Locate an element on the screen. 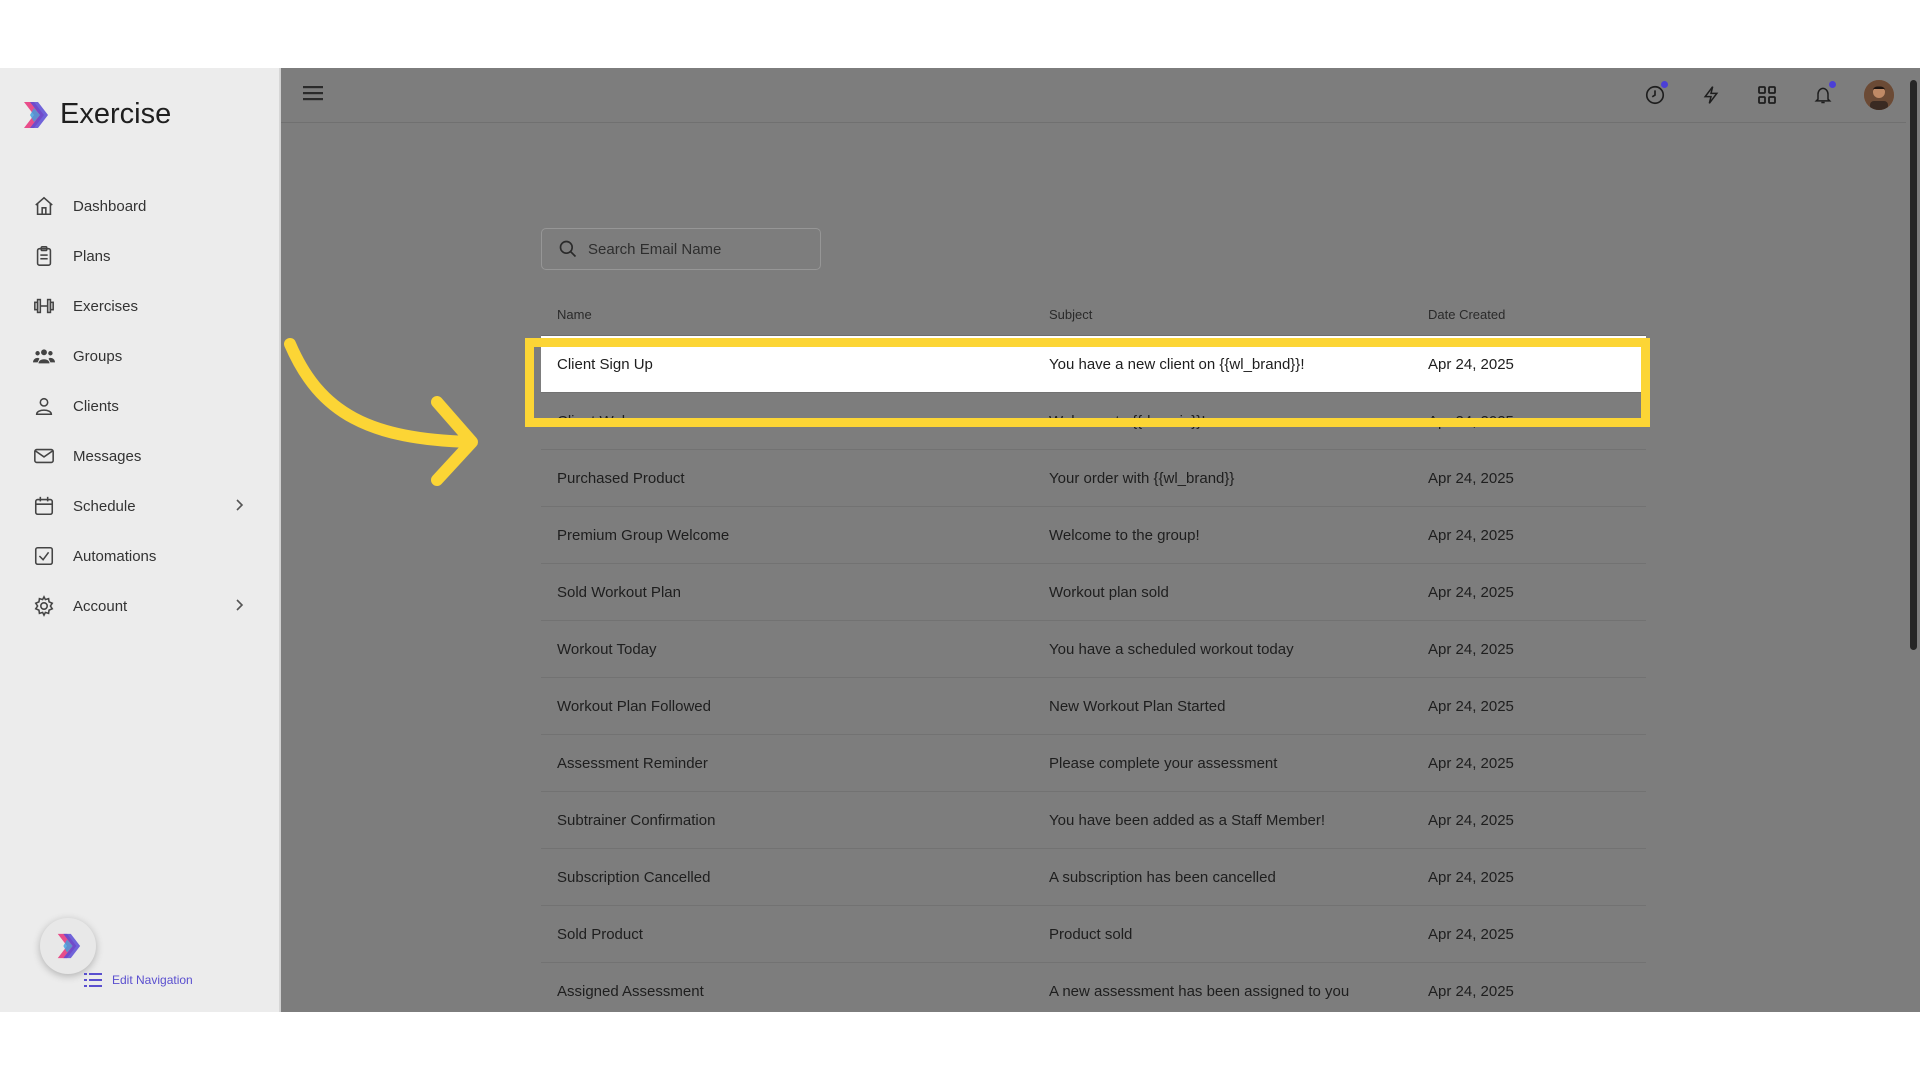 This screenshot has width=1920, height=1080. app-title: Exercise is located at coordinates (116, 114).